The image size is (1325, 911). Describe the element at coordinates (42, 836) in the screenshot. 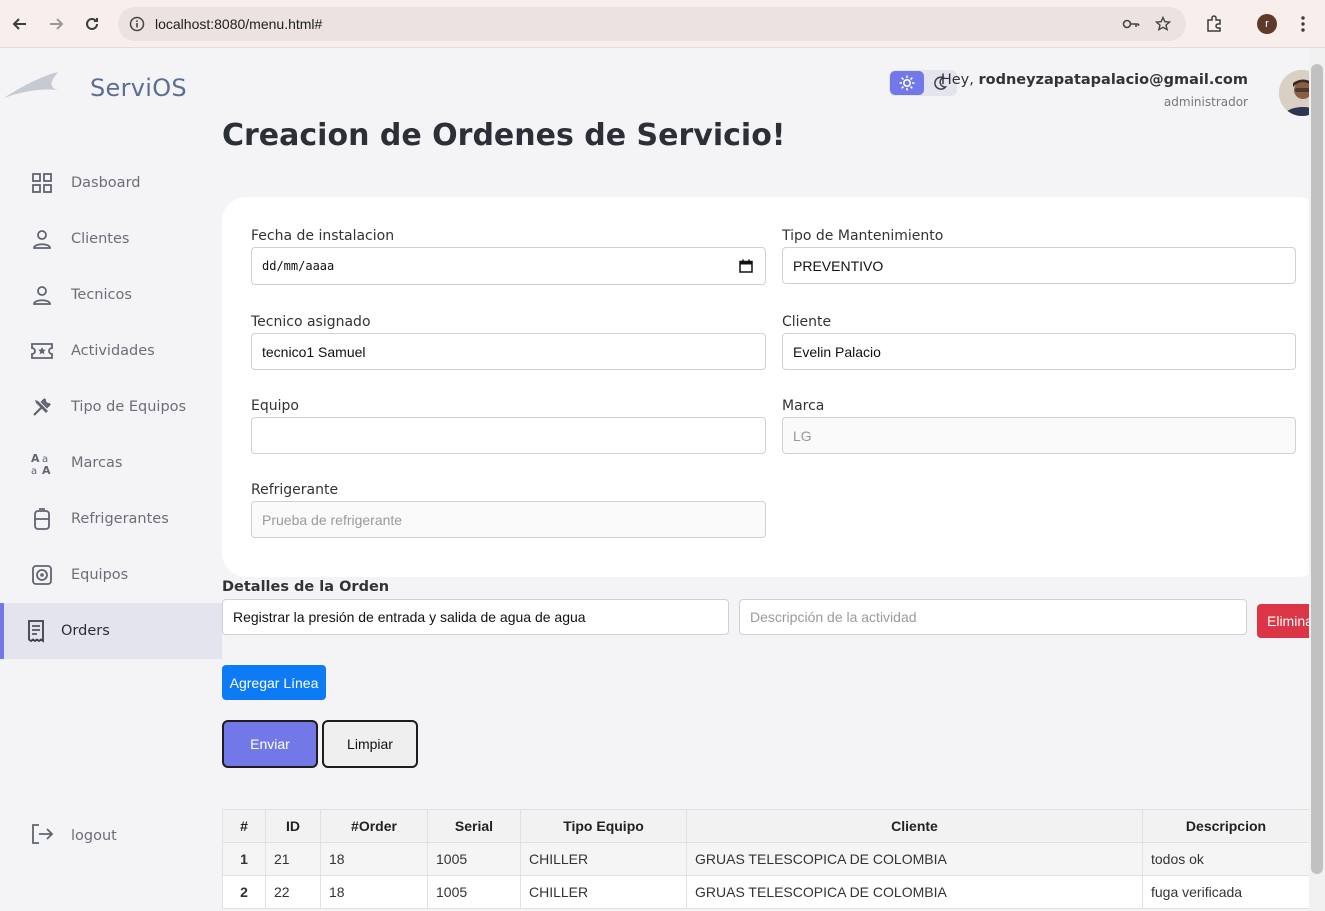

I see `logout-icon` at that location.